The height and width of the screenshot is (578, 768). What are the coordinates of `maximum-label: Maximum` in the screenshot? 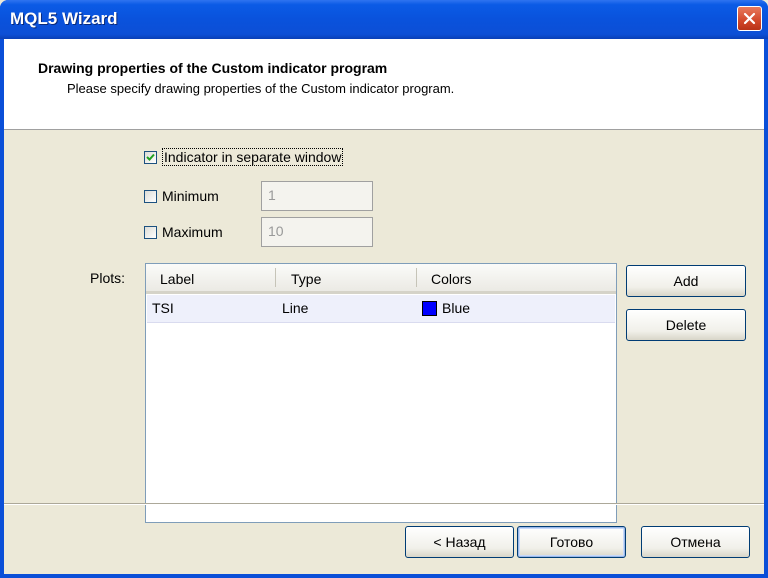 It's located at (192, 232).